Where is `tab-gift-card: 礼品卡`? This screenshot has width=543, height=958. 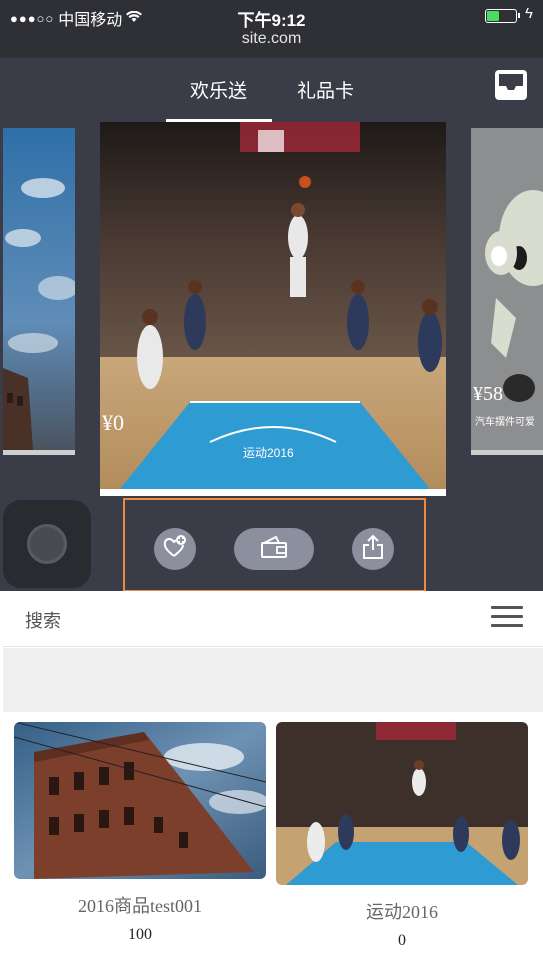 tab-gift-card: 礼品卡 is located at coordinates (325, 89).